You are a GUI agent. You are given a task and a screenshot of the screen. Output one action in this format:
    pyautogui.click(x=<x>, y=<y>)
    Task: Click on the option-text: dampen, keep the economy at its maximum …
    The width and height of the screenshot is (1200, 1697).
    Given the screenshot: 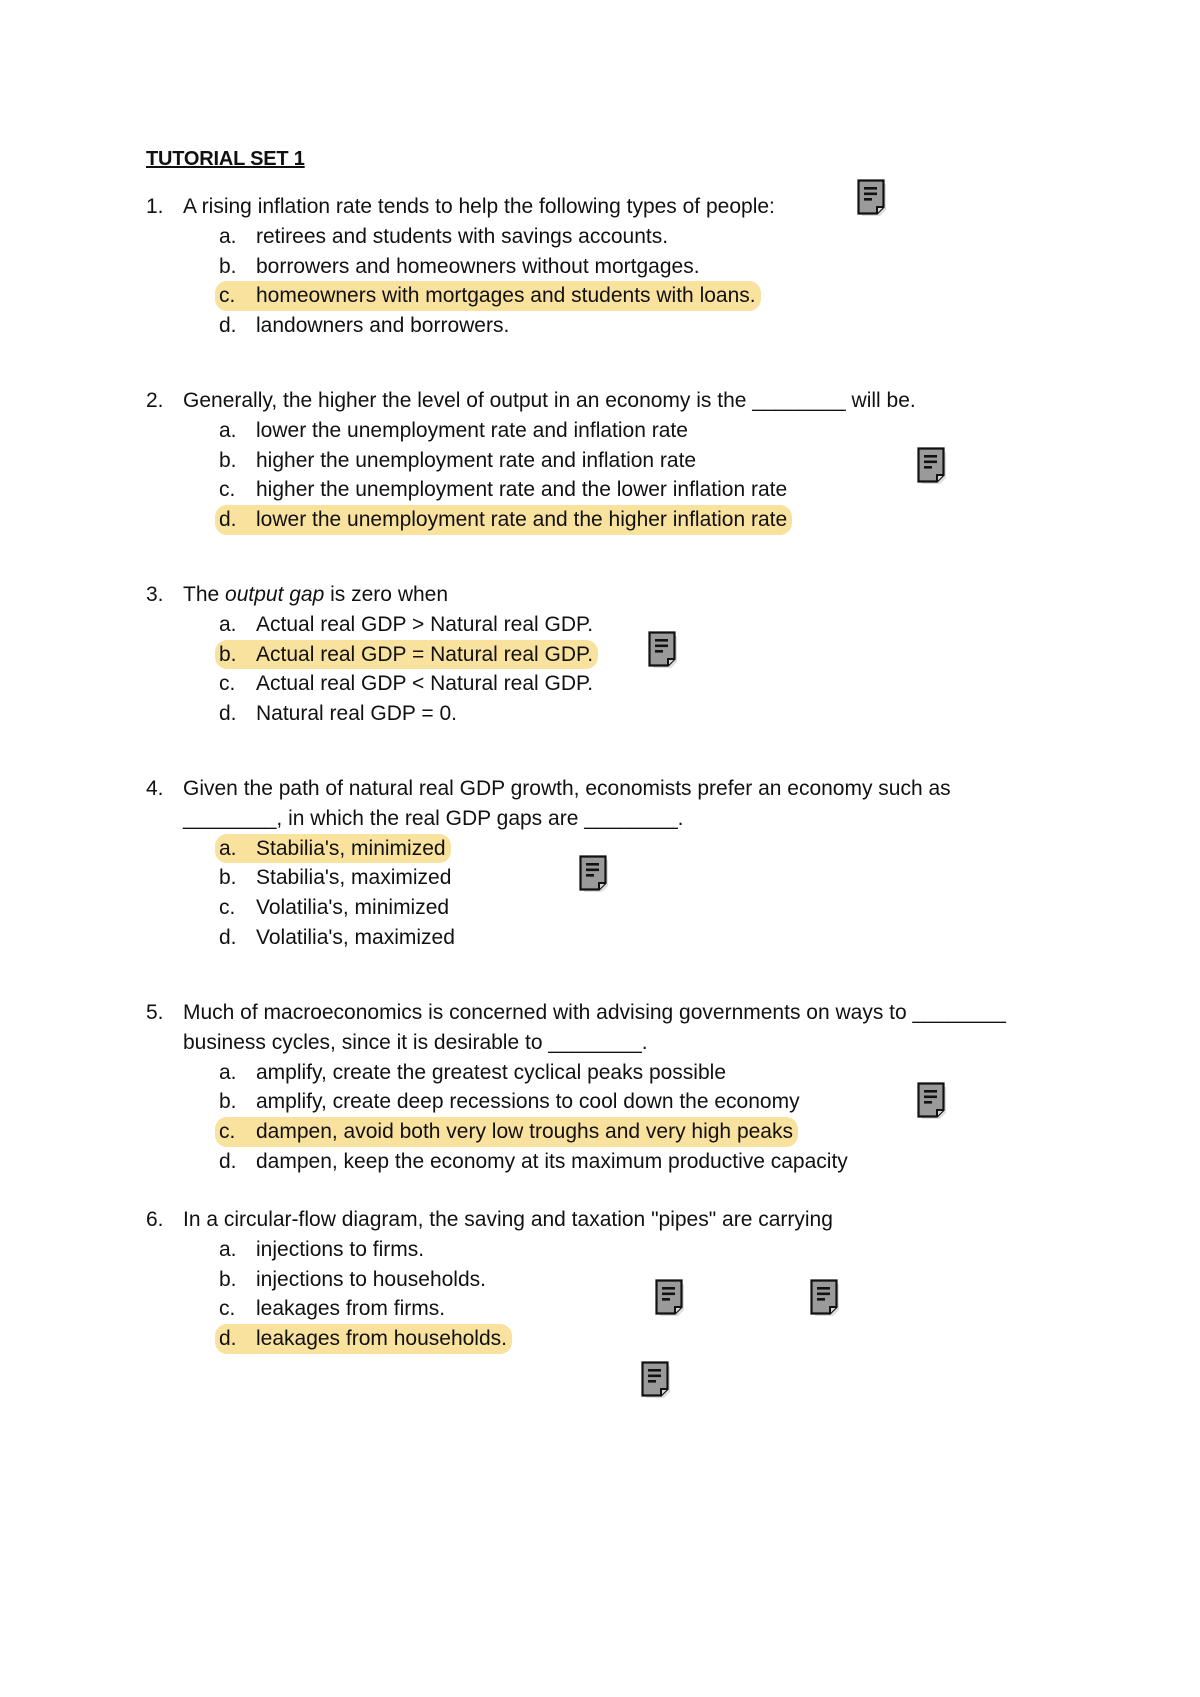 What is the action you would take?
    pyautogui.click(x=552, y=1161)
    